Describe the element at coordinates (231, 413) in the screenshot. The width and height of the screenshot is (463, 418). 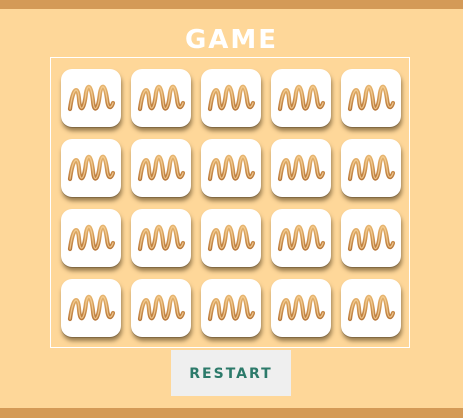
I see `bottom-bar` at that location.